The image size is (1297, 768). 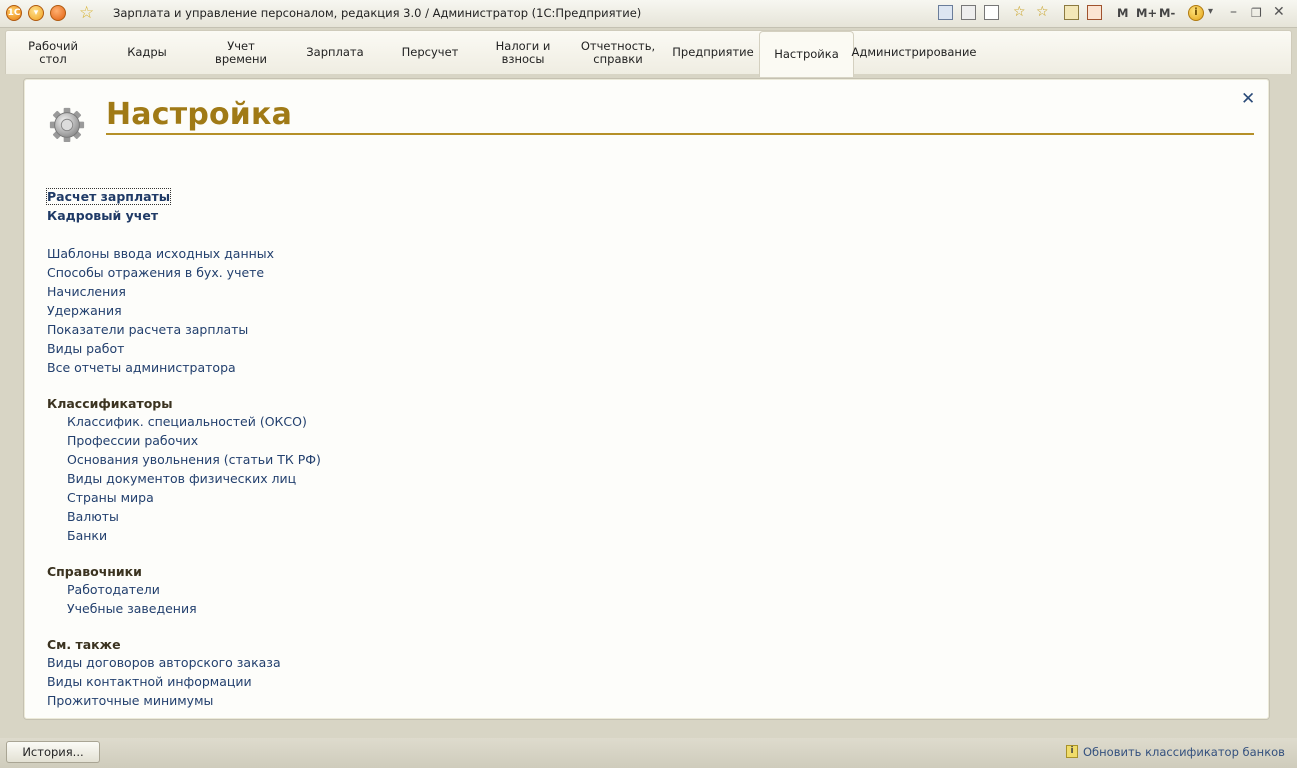 I want to click on app-logo-icon: 1С, so click(x=14, y=13).